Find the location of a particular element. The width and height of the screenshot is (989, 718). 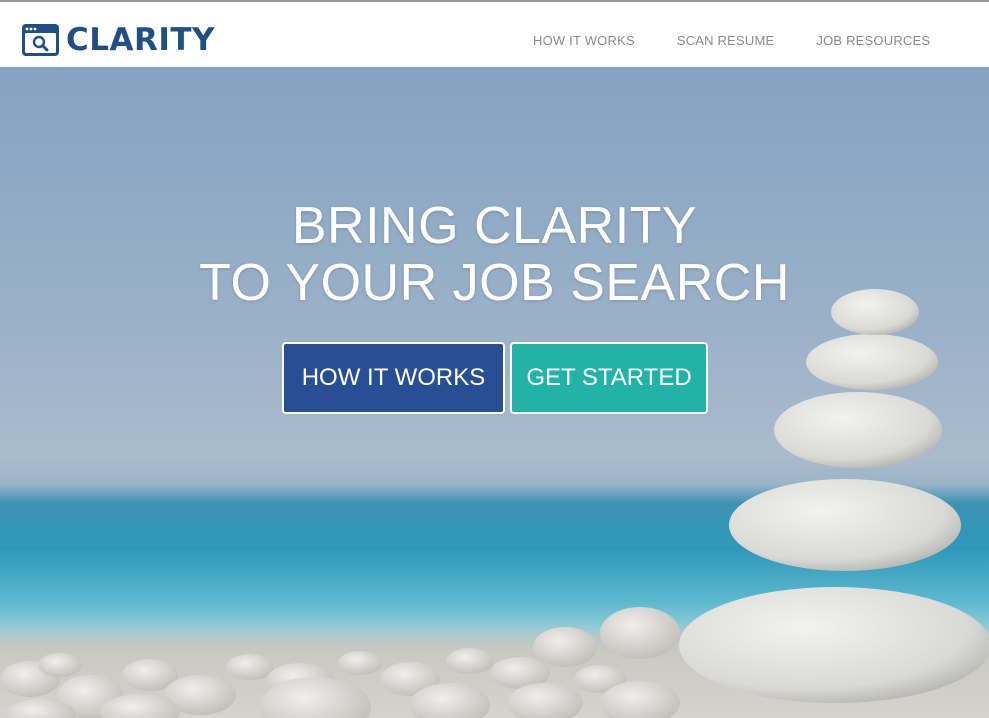

get-started-button: GET STARTED is located at coordinates (609, 378).